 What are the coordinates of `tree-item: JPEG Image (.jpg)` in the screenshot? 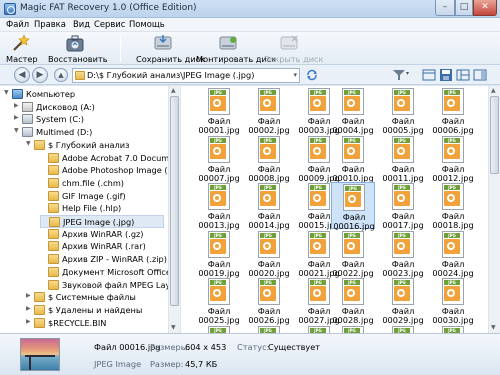 It's located at (102, 221).